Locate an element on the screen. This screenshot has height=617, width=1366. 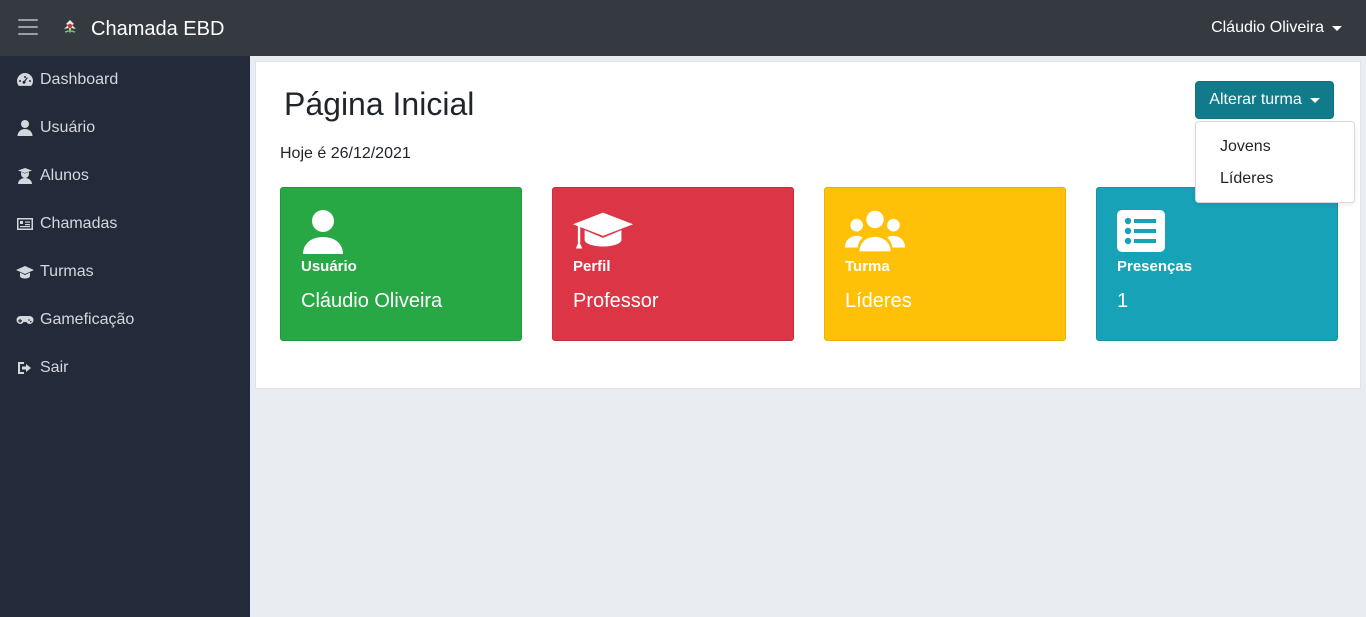
list-icon is located at coordinates (1141, 231).